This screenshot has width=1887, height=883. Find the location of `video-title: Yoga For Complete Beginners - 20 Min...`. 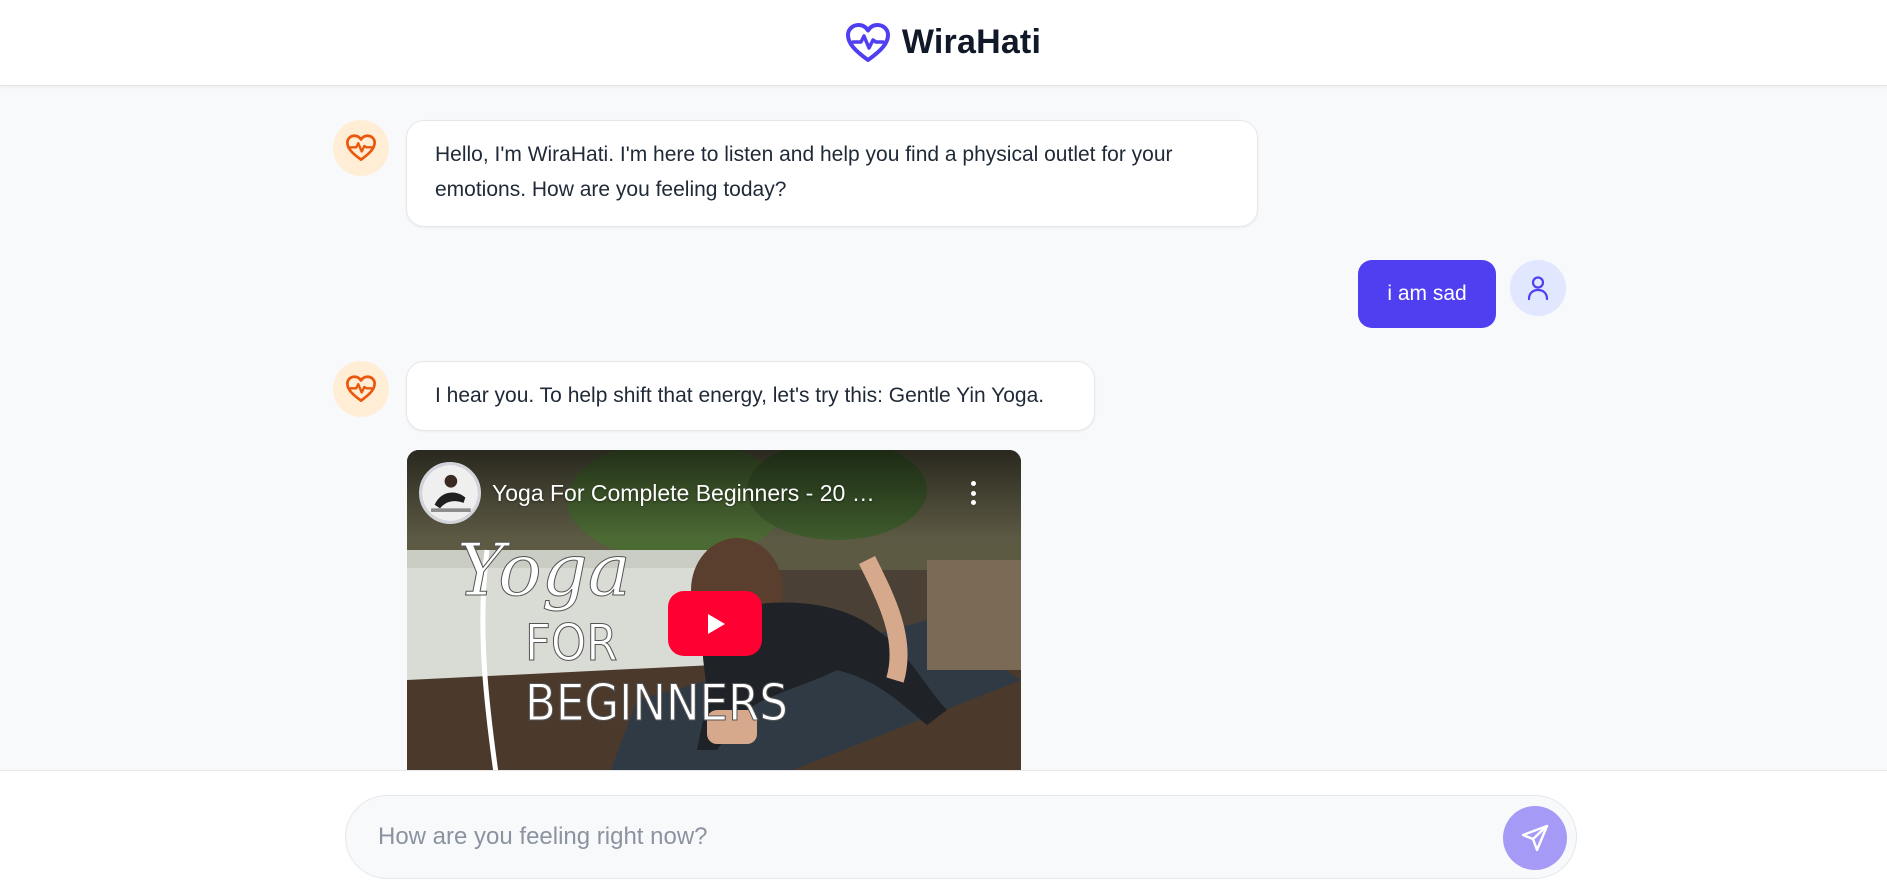

video-title: Yoga For Complete Beginners - 20 Min... is located at coordinates (692, 493).